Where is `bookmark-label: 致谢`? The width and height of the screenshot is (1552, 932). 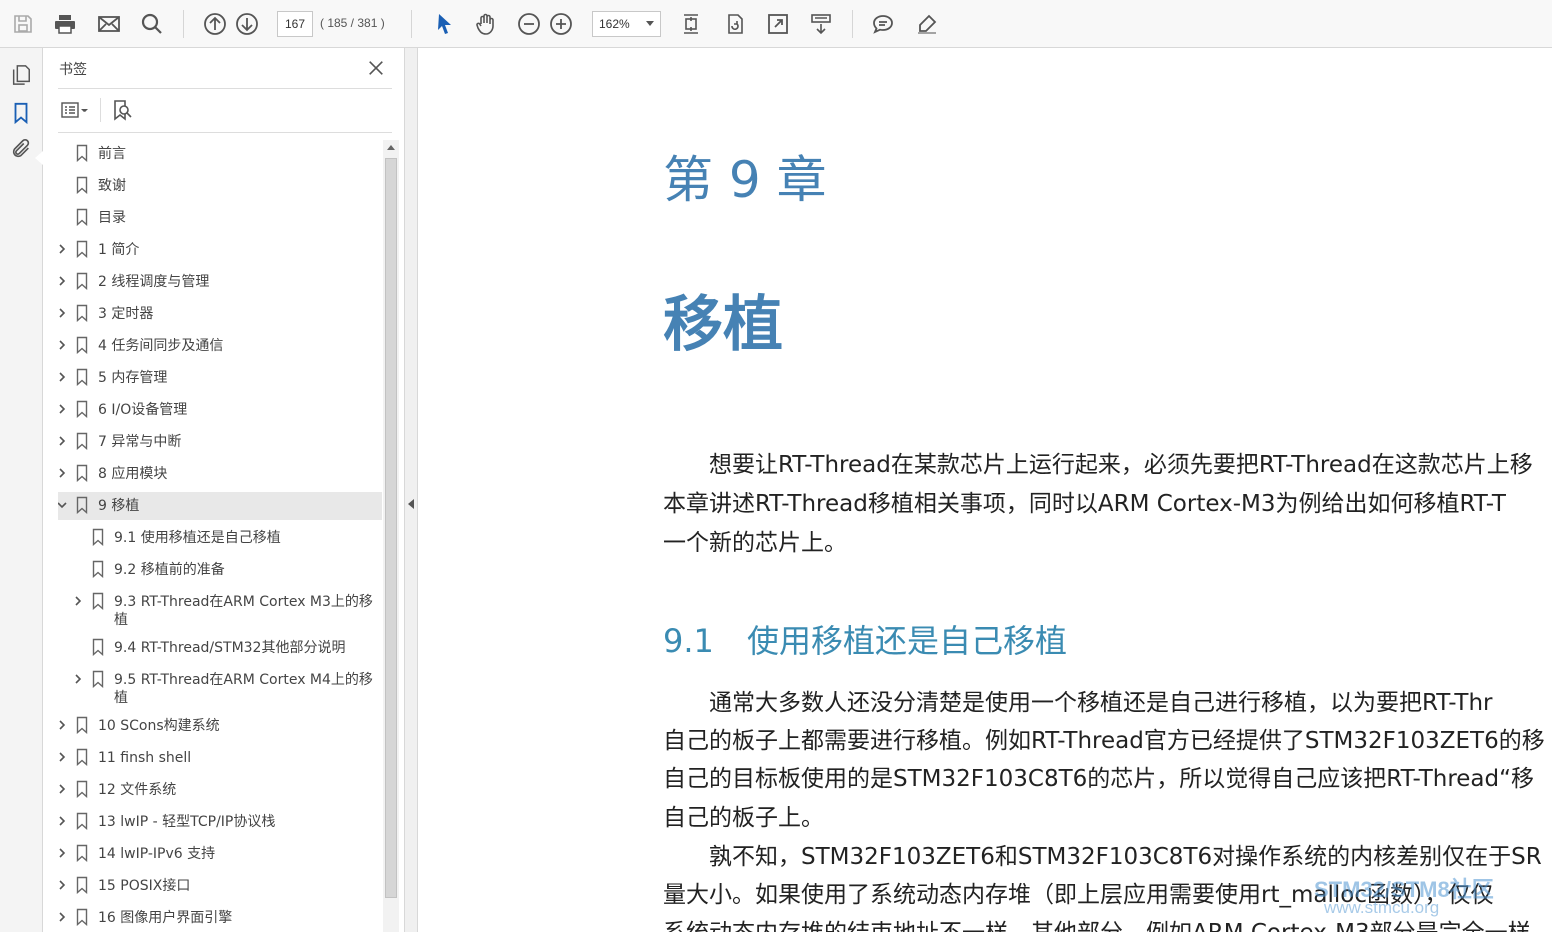
bookmark-label: 致谢 is located at coordinates (112, 186).